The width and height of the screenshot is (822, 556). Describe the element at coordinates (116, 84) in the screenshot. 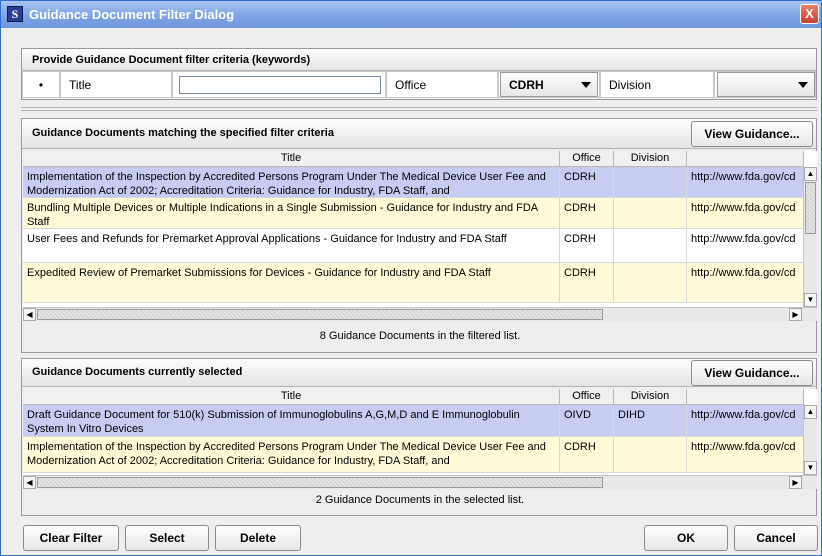

I see `title-label-cell: Title` at that location.